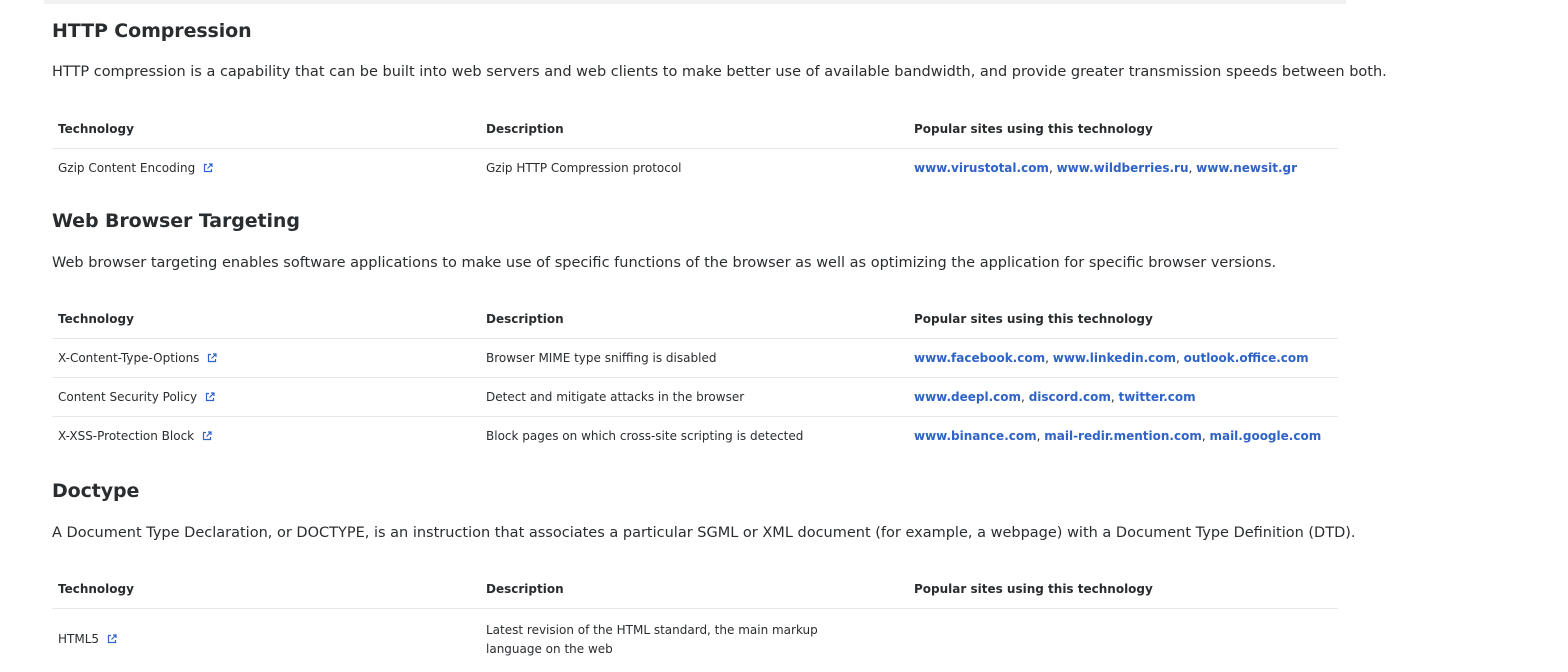  I want to click on site-link: mail.google.com, so click(1265, 436).